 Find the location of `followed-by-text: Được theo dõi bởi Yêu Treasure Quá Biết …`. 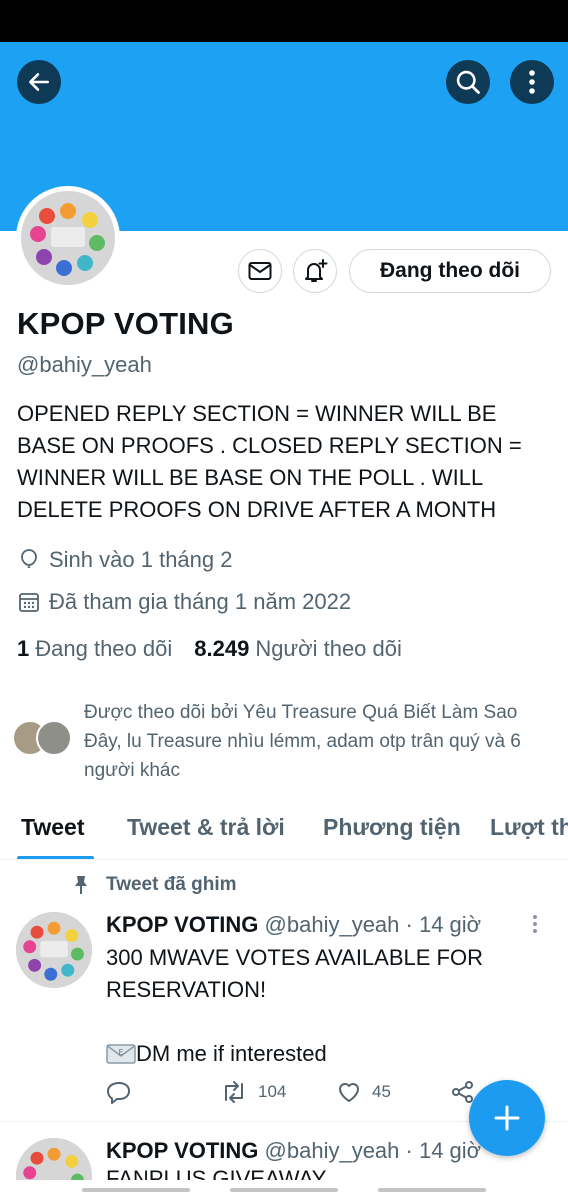

followed-by-text: Được theo dõi bởi Yêu Treasure Quá Biết … is located at coordinates (314, 741).